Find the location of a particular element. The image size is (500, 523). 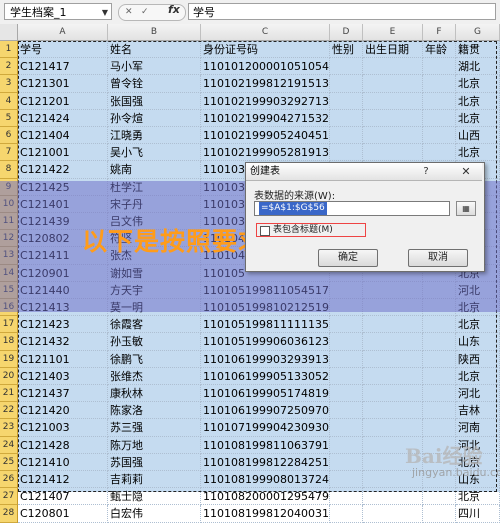

row-header: 23 is located at coordinates (9, 428).